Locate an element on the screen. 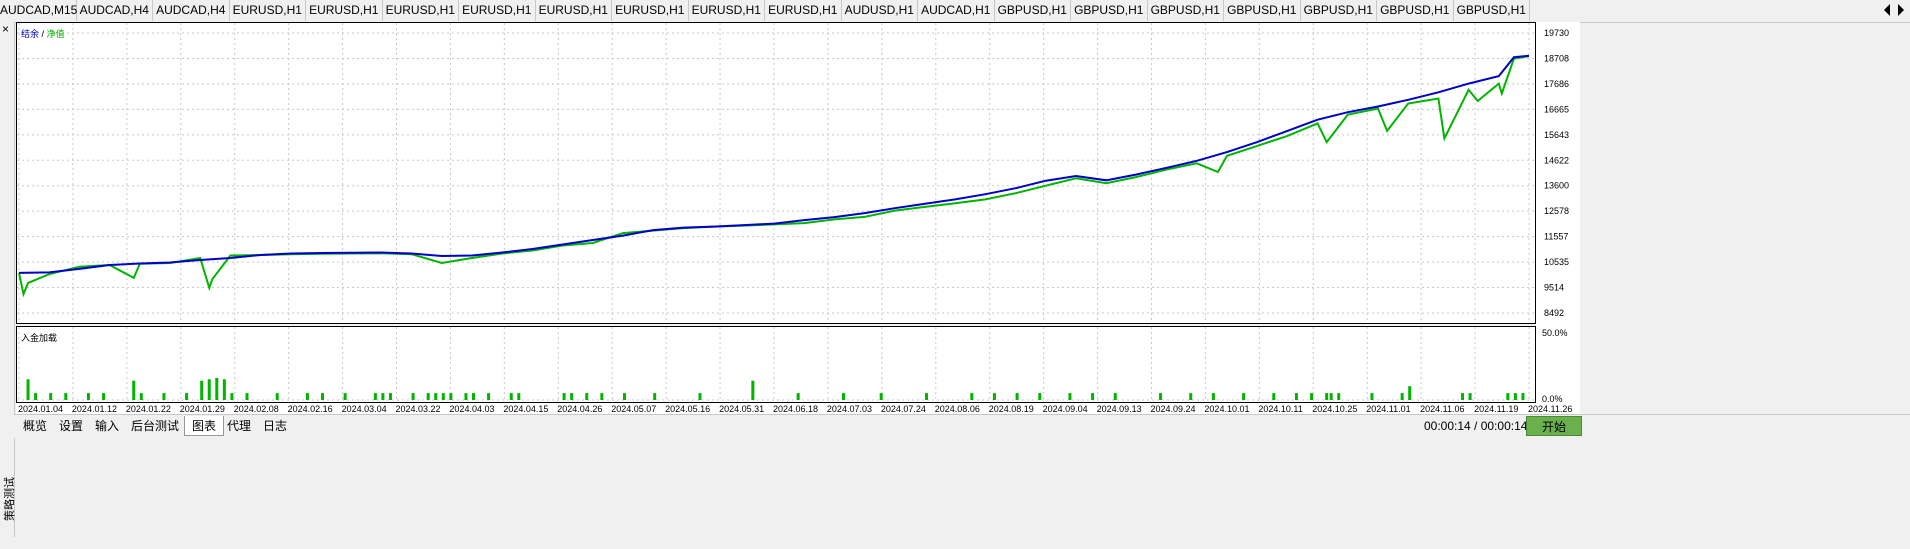  close-icon: × is located at coordinates (5, 29).